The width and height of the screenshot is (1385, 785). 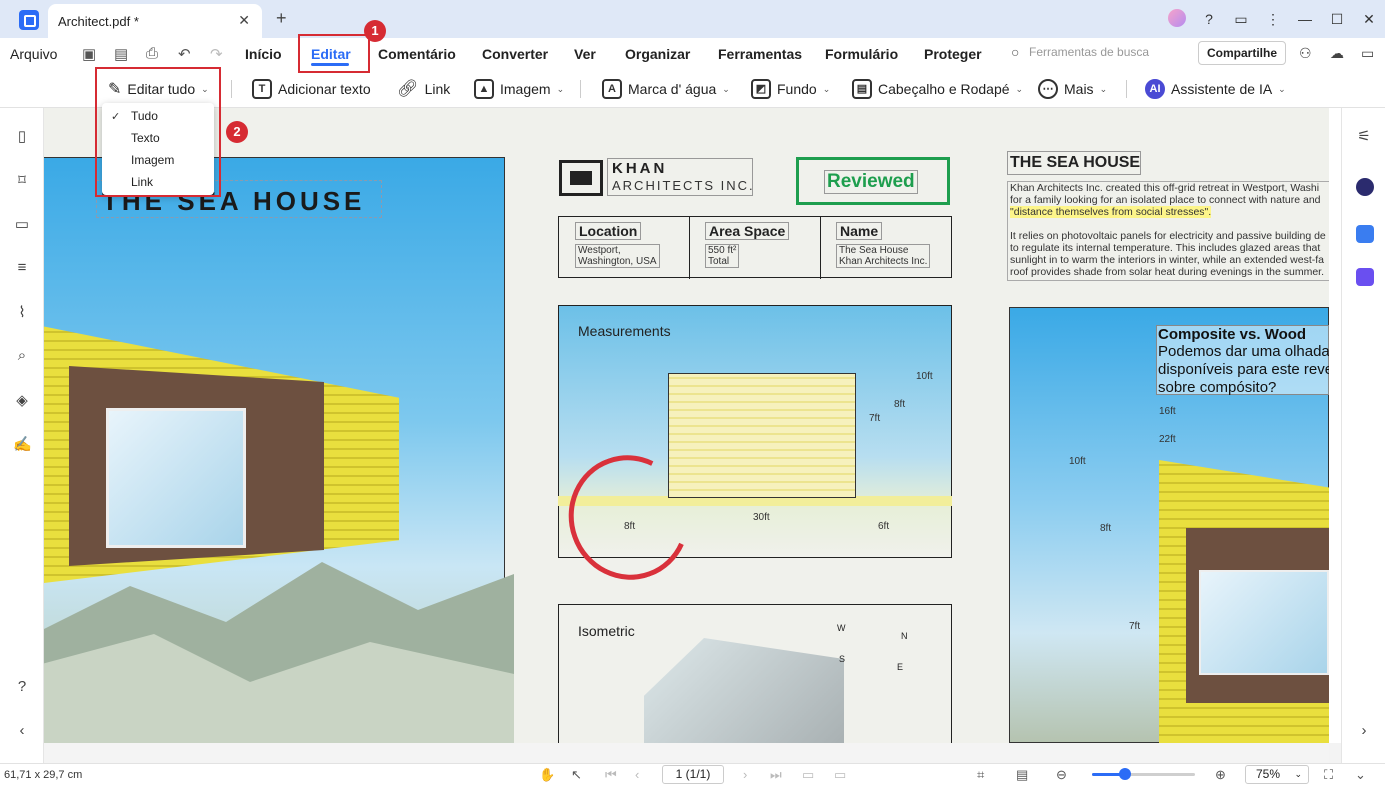 What do you see at coordinates (22, 312) in the screenshot?
I see `attachment-icon: ⌇` at bounding box center [22, 312].